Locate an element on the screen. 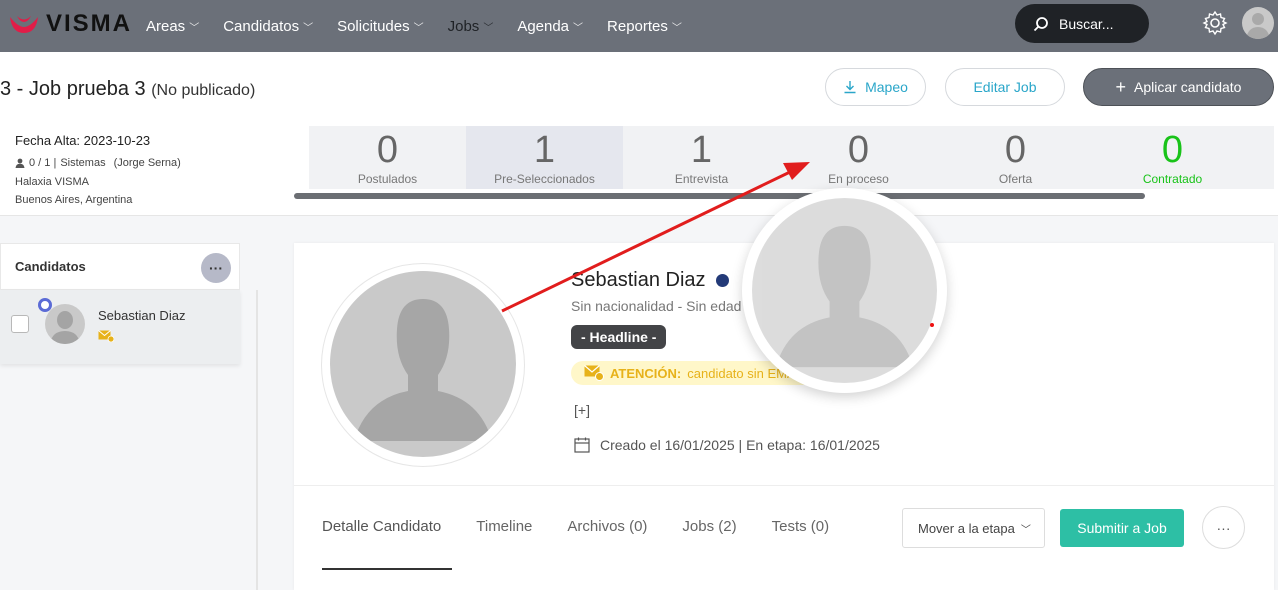 Image resolution: width=1278 pixels, height=590 pixels. stage-label: Postulados is located at coordinates (387, 179).